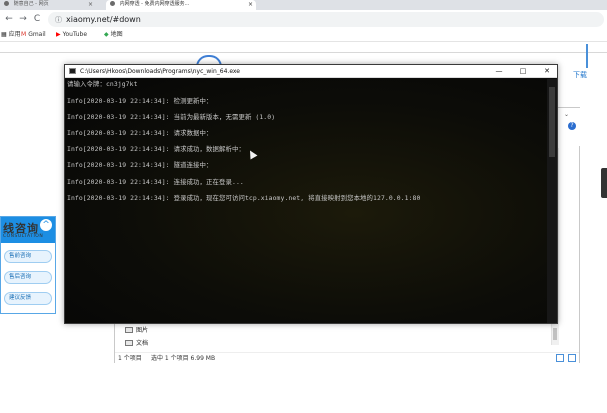 The image size is (607, 413). What do you see at coordinates (9, 19) in the screenshot?
I see `back-button: ←` at bounding box center [9, 19].